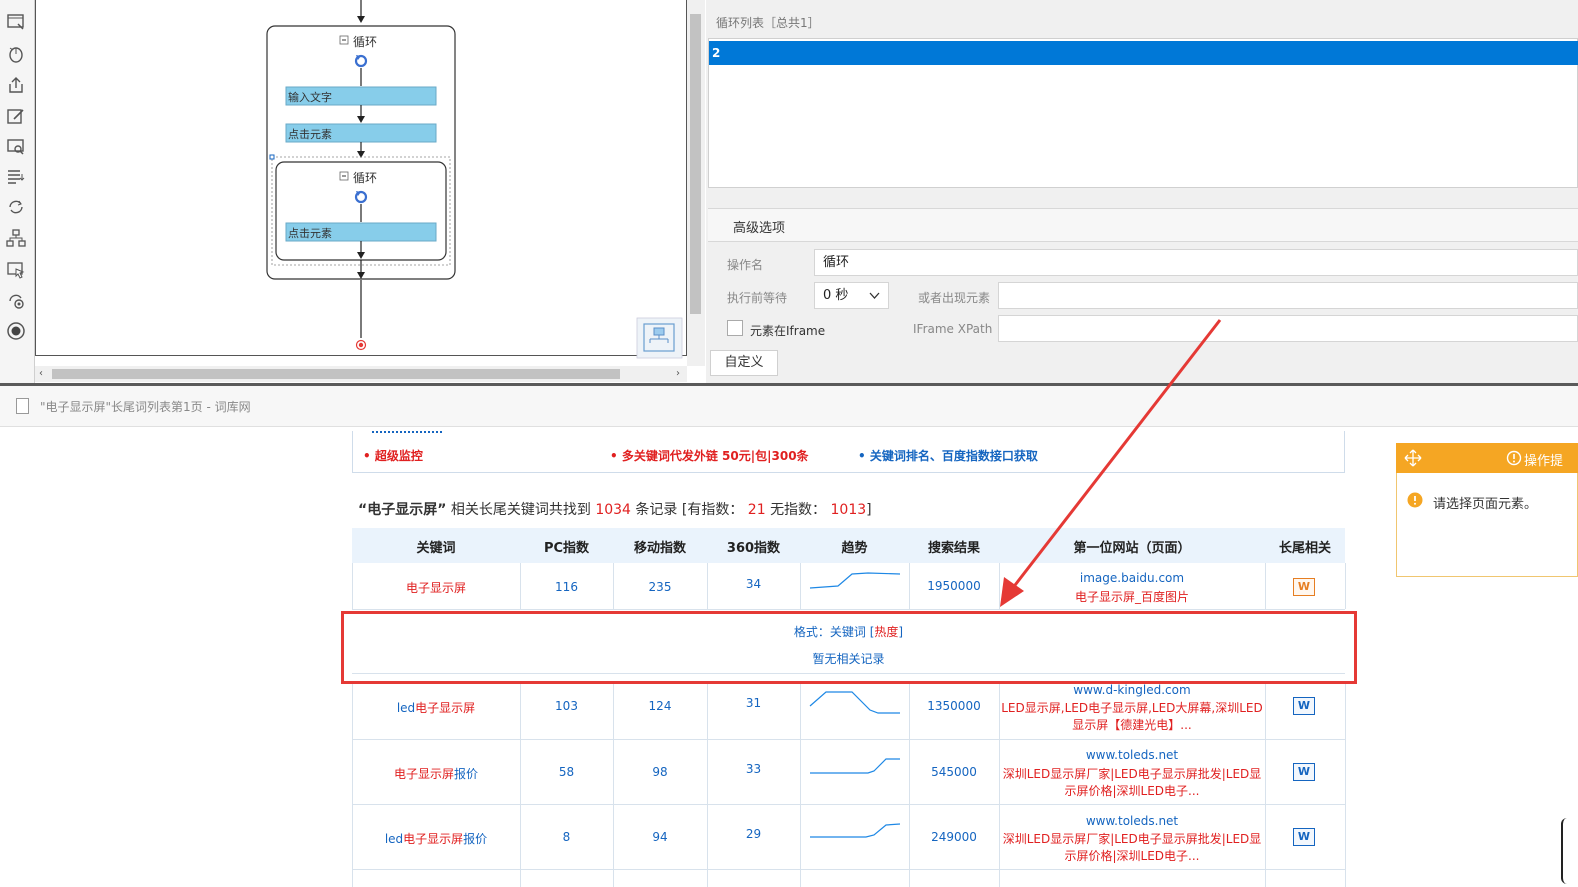 This screenshot has height=887, width=1578. What do you see at coordinates (954, 772) in the screenshot?
I see `table-row-results: 545000` at bounding box center [954, 772].